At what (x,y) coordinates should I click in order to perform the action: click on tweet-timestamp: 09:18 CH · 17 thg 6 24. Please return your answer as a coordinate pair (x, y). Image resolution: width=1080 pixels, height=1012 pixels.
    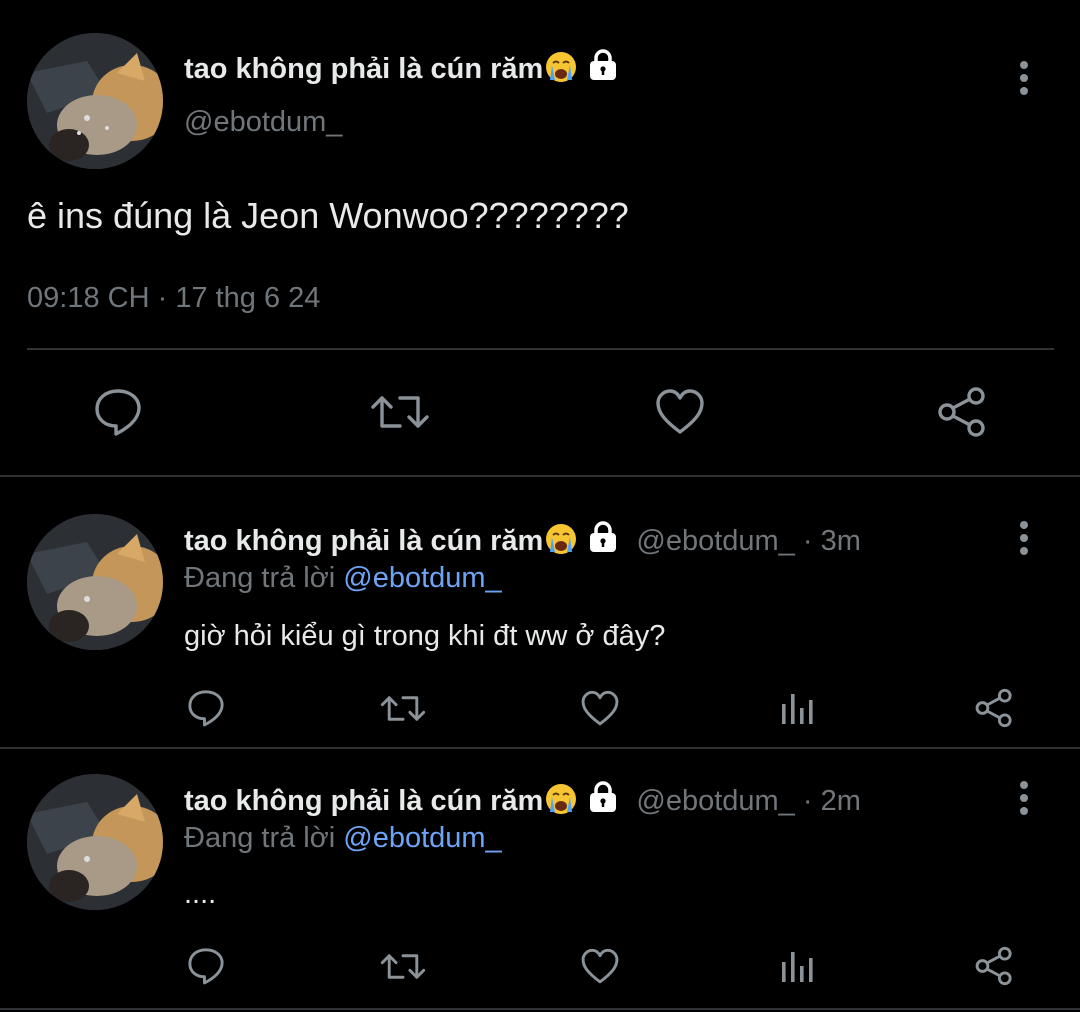
    Looking at the image, I should click on (173, 298).